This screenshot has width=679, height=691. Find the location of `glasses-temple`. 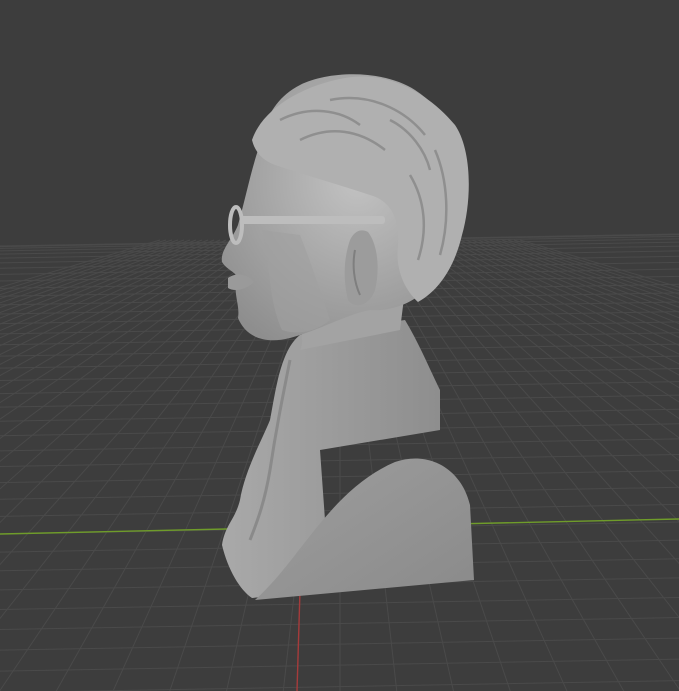

glasses-temple is located at coordinates (312, 220).